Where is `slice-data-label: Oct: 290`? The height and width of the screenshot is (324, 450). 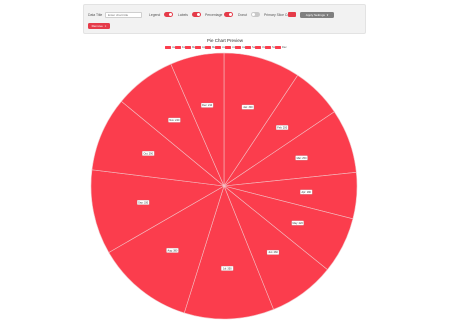 slice-data-label: Oct: 290 is located at coordinates (148, 153).